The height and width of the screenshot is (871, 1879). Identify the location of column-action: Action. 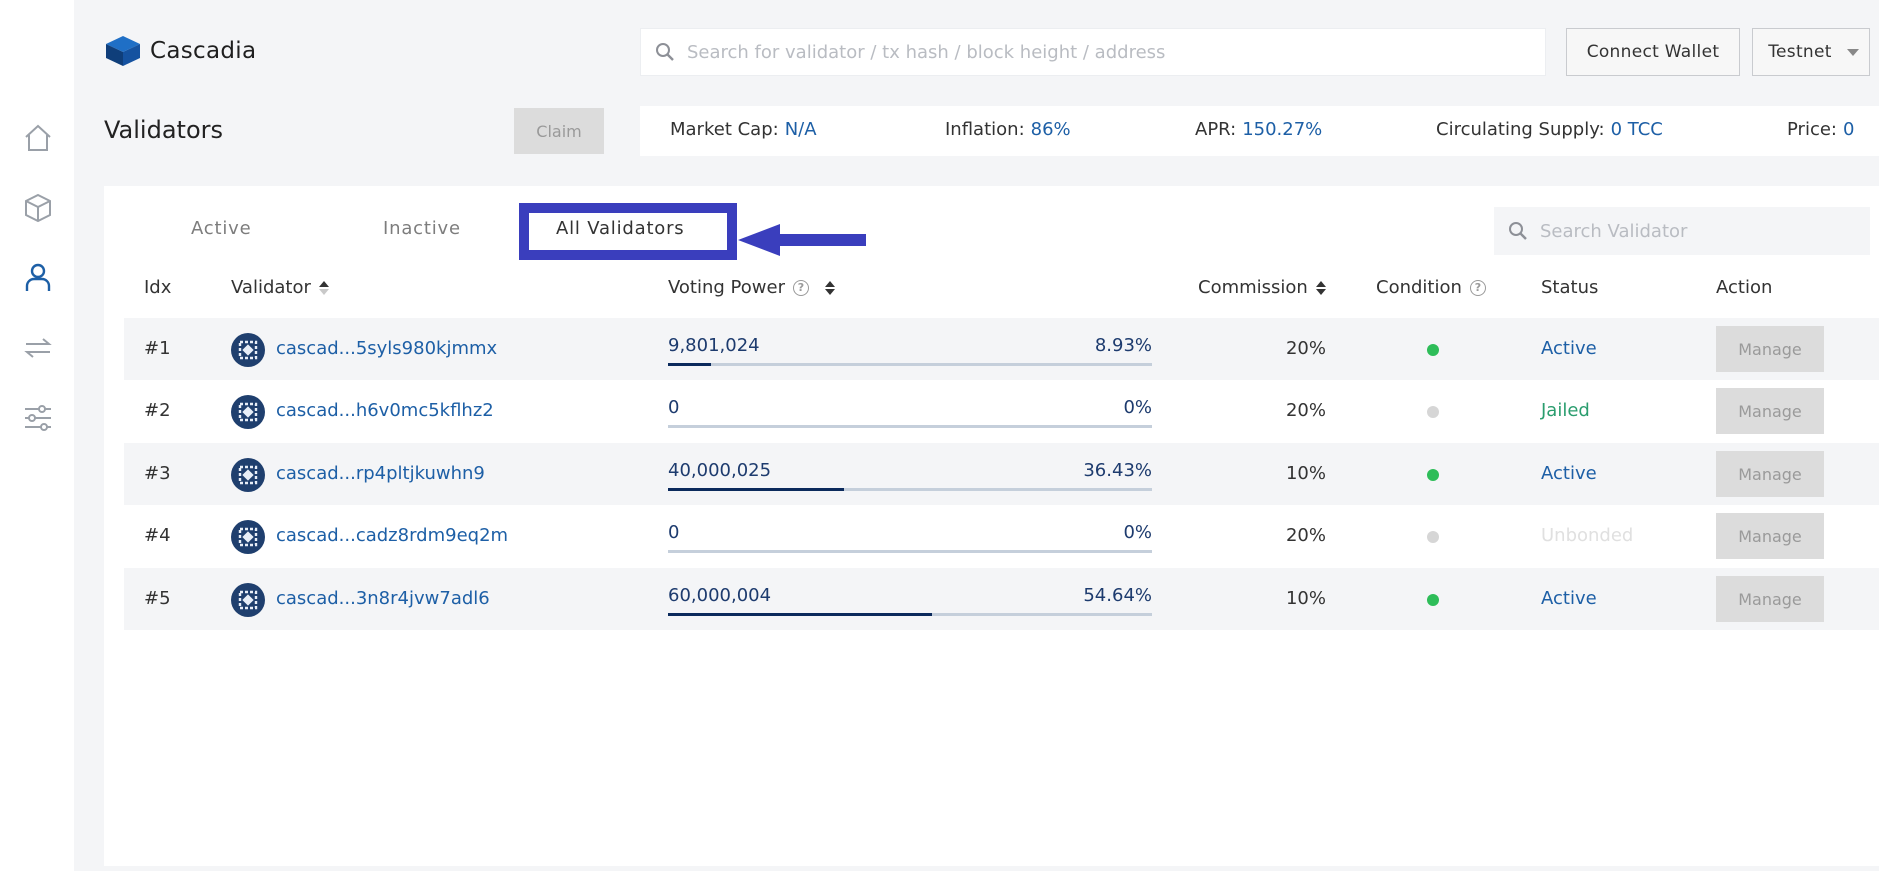
(1744, 287).